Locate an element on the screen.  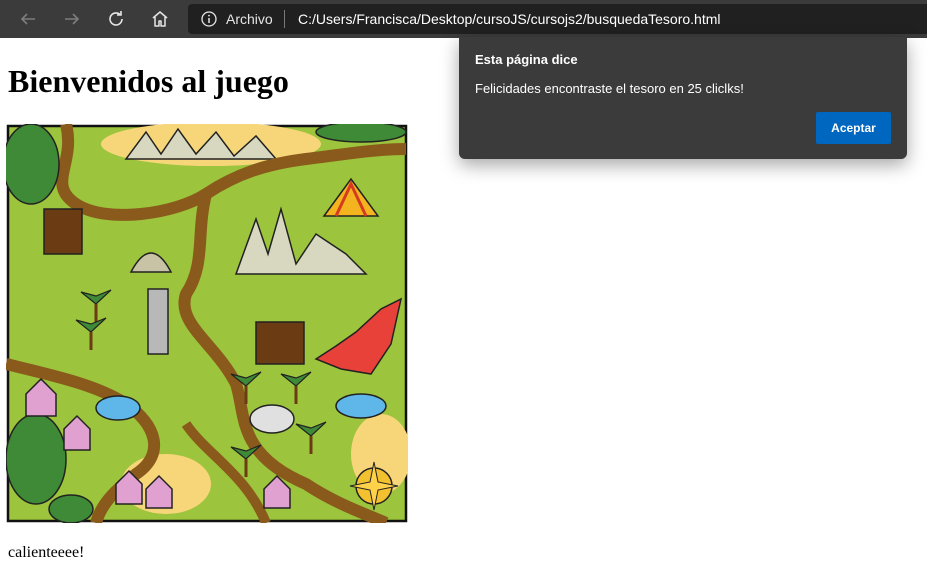
site-info-label: Archivo is located at coordinates (249, 19).